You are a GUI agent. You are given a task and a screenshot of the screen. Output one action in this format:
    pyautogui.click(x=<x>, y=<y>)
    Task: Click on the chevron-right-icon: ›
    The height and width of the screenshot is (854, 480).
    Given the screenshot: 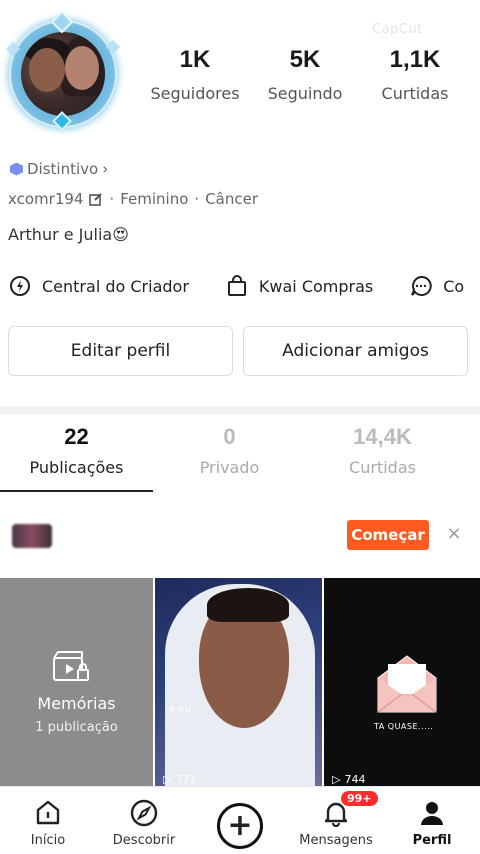 What is the action you would take?
    pyautogui.click(x=105, y=169)
    